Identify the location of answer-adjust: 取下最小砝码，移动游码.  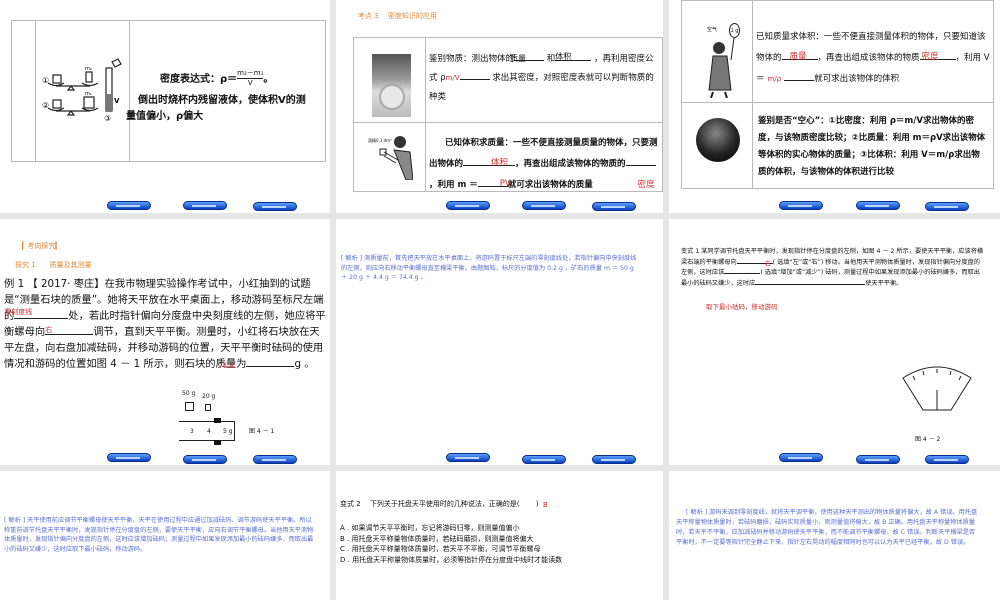
(742, 307).